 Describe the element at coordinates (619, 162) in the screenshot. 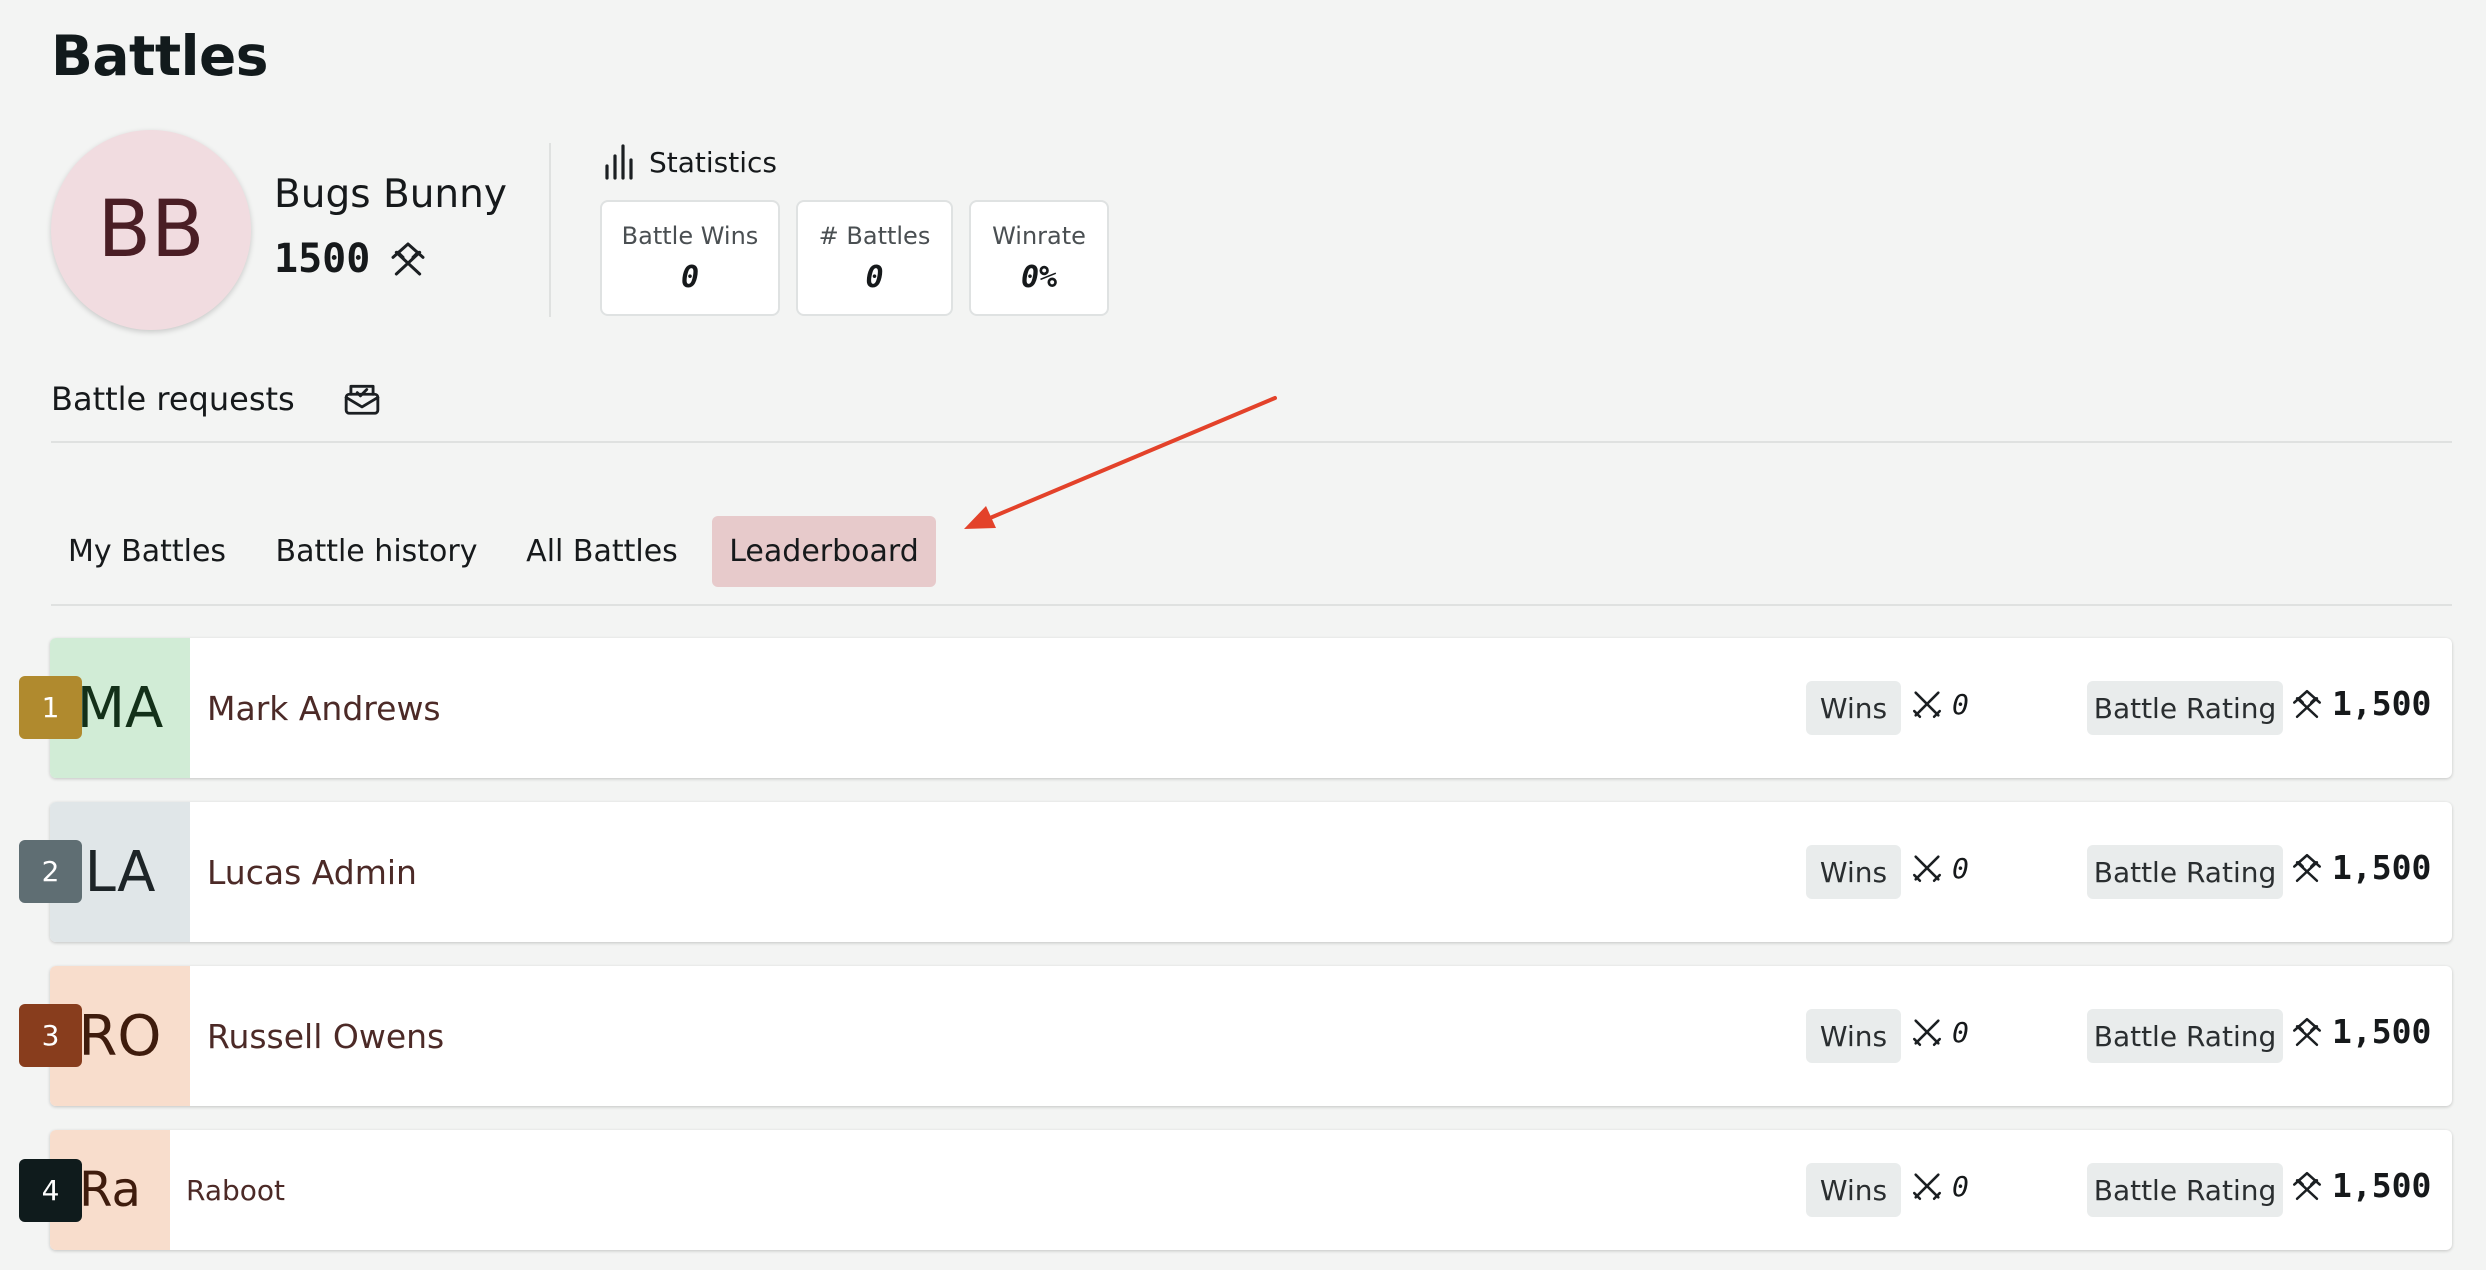

I see `bar-chart-icon` at that location.